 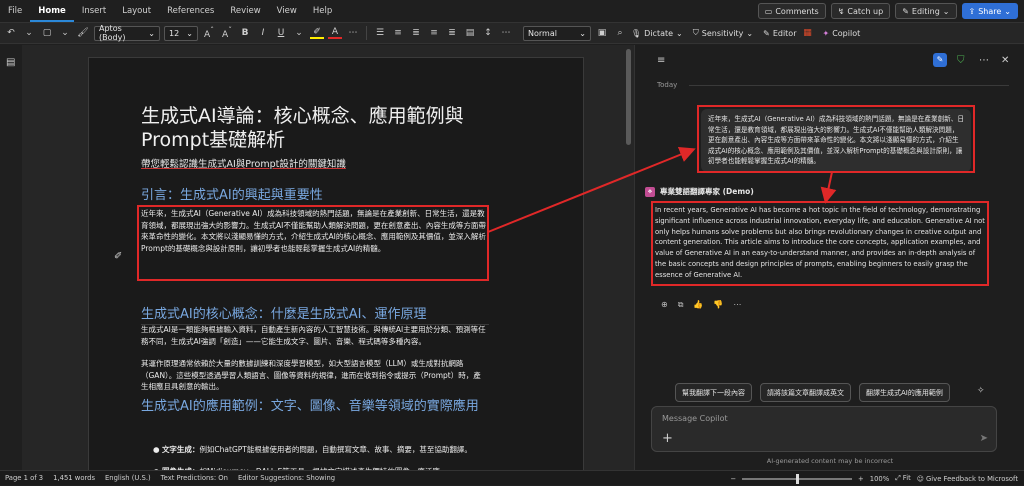 What do you see at coordinates (824, 429) in the screenshot?
I see `message-input: Message Copilot + ➤` at bounding box center [824, 429].